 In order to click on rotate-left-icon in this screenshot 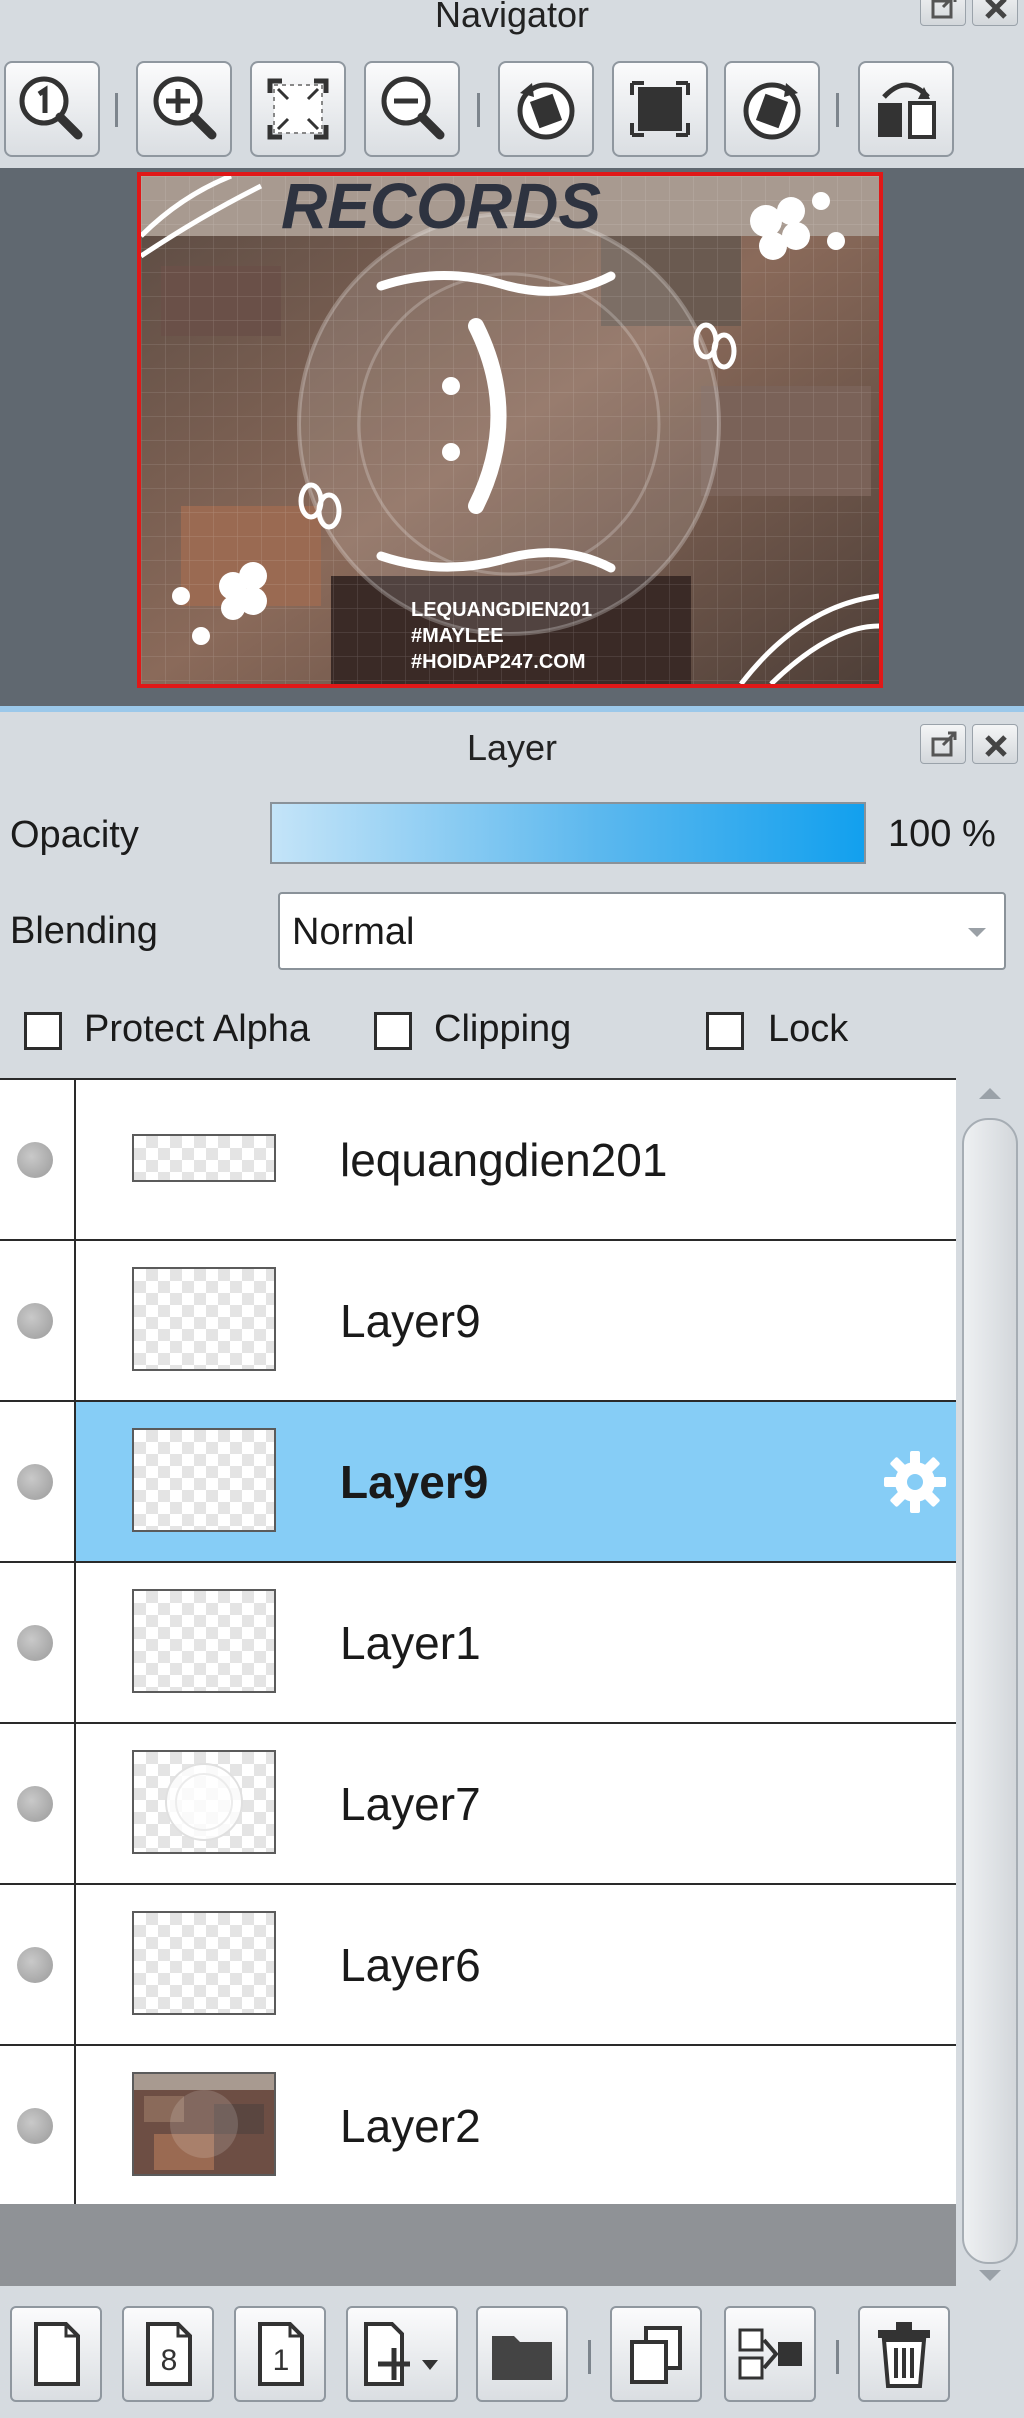, I will do `click(546, 111)`.